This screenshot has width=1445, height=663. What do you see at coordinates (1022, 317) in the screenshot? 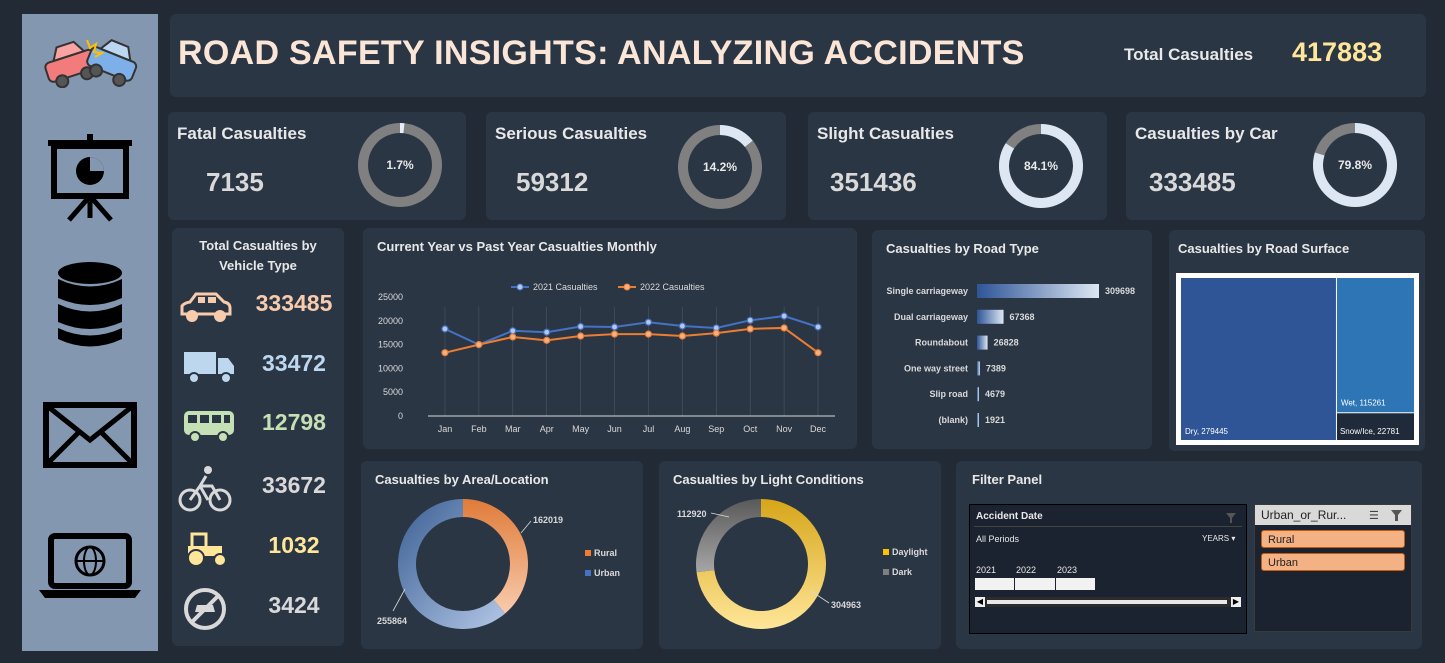
I see `bar-value-label: 67368` at bounding box center [1022, 317].